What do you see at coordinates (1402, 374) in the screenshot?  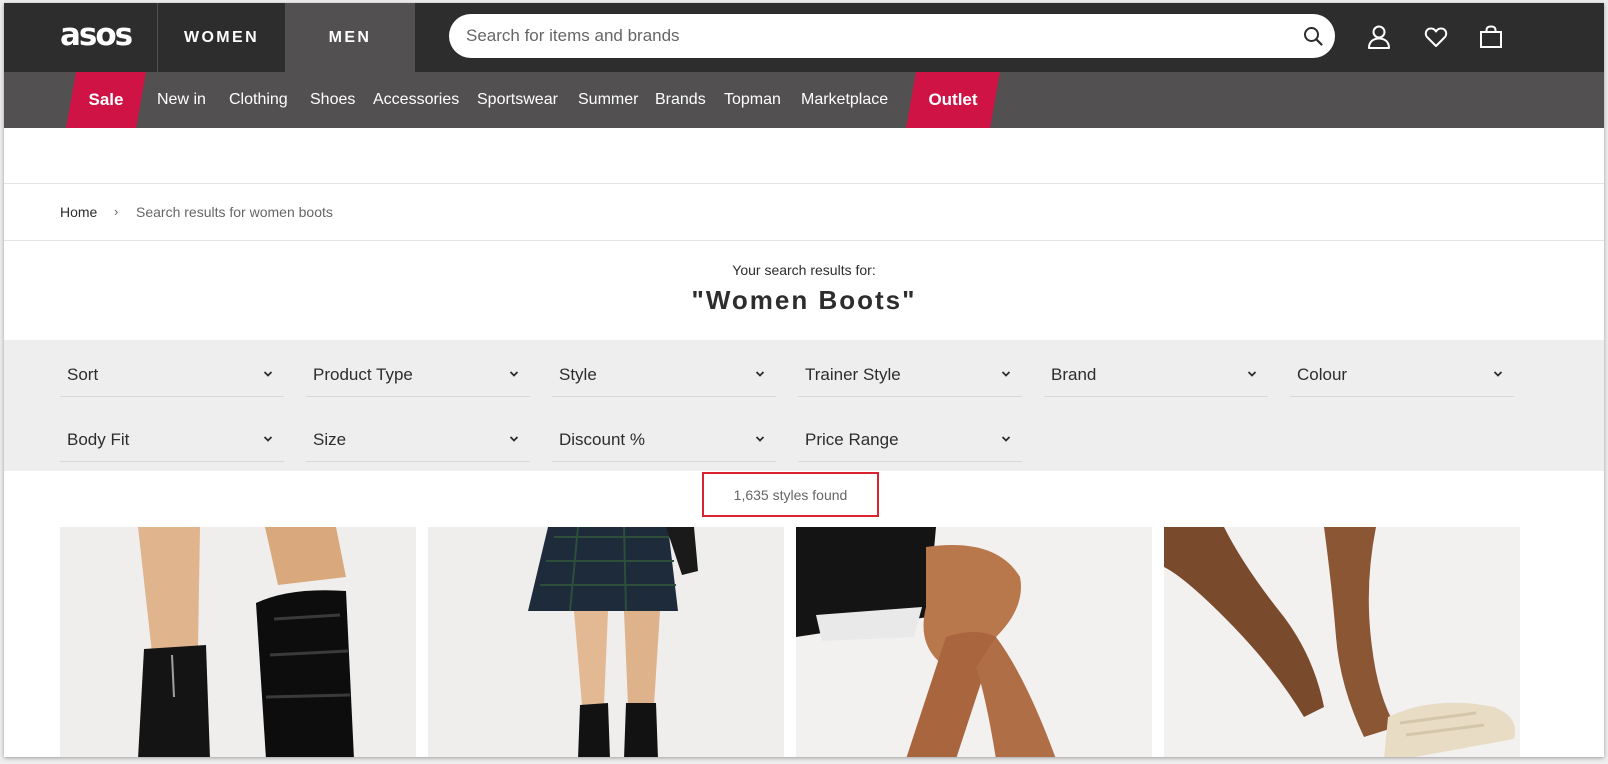 I see `filter-colour: Colour` at bounding box center [1402, 374].